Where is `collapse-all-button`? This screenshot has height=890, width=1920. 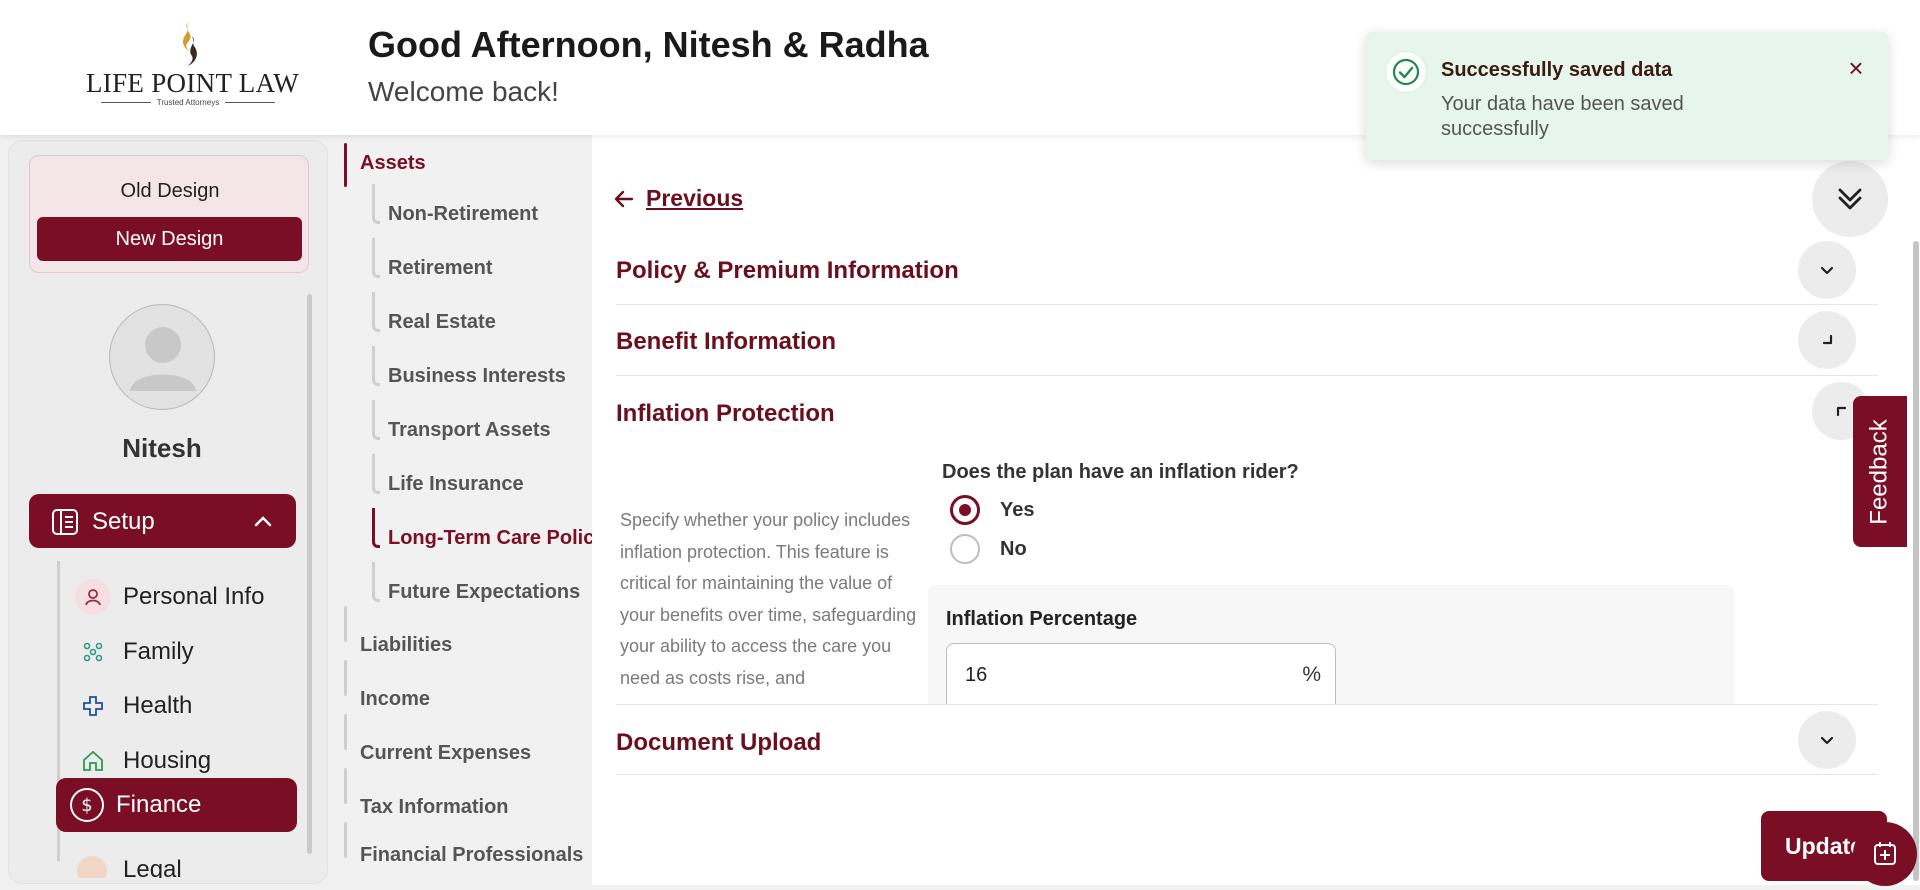
collapse-all-button is located at coordinates (1850, 199).